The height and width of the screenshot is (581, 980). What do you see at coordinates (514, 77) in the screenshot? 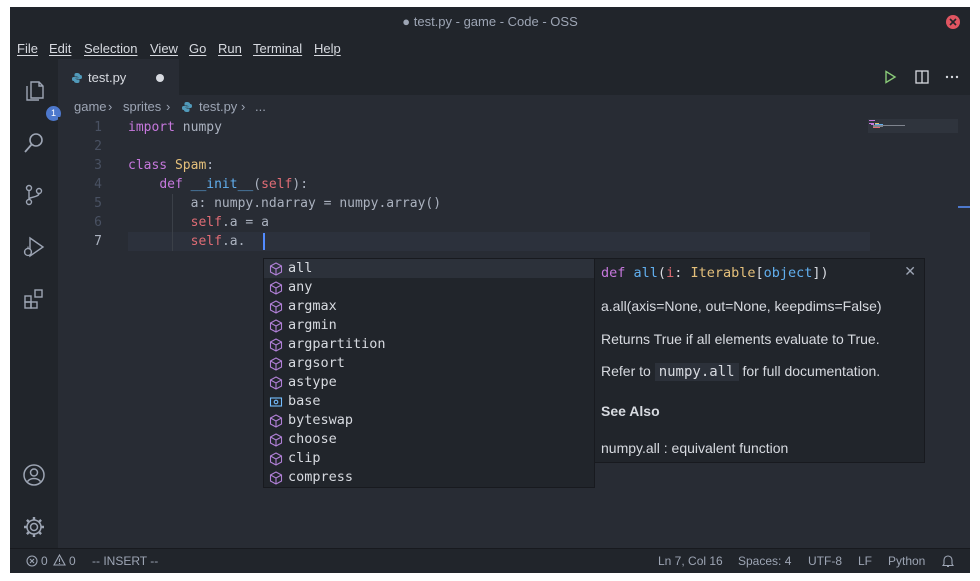
I see `tab-bar: test.py` at bounding box center [514, 77].